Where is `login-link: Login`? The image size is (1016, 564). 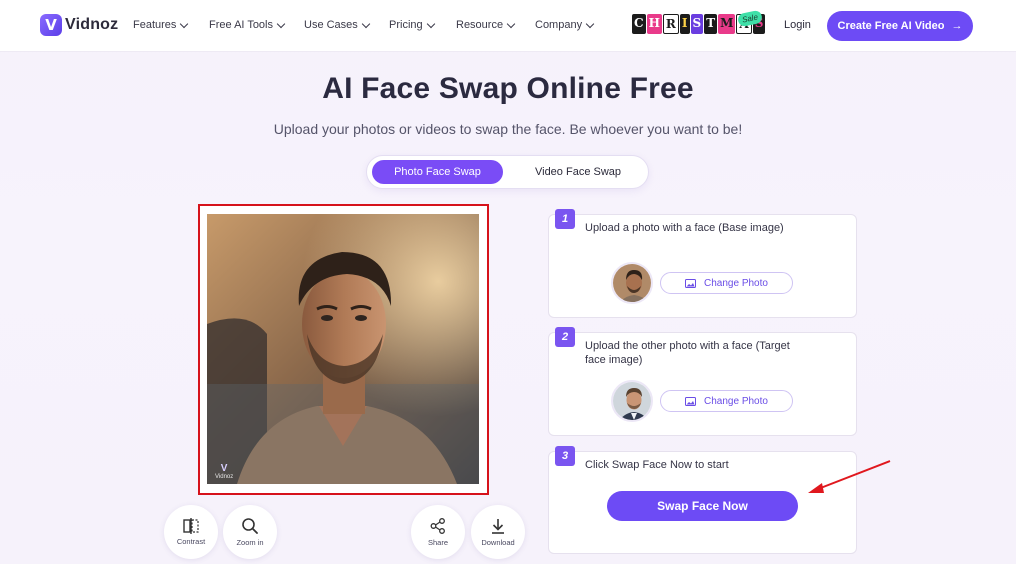
login-link: Login is located at coordinates (797, 25).